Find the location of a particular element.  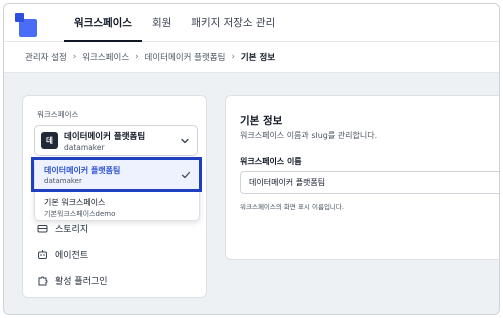

tab-package-repository: 패키지 저장소 관리 is located at coordinates (233, 23).